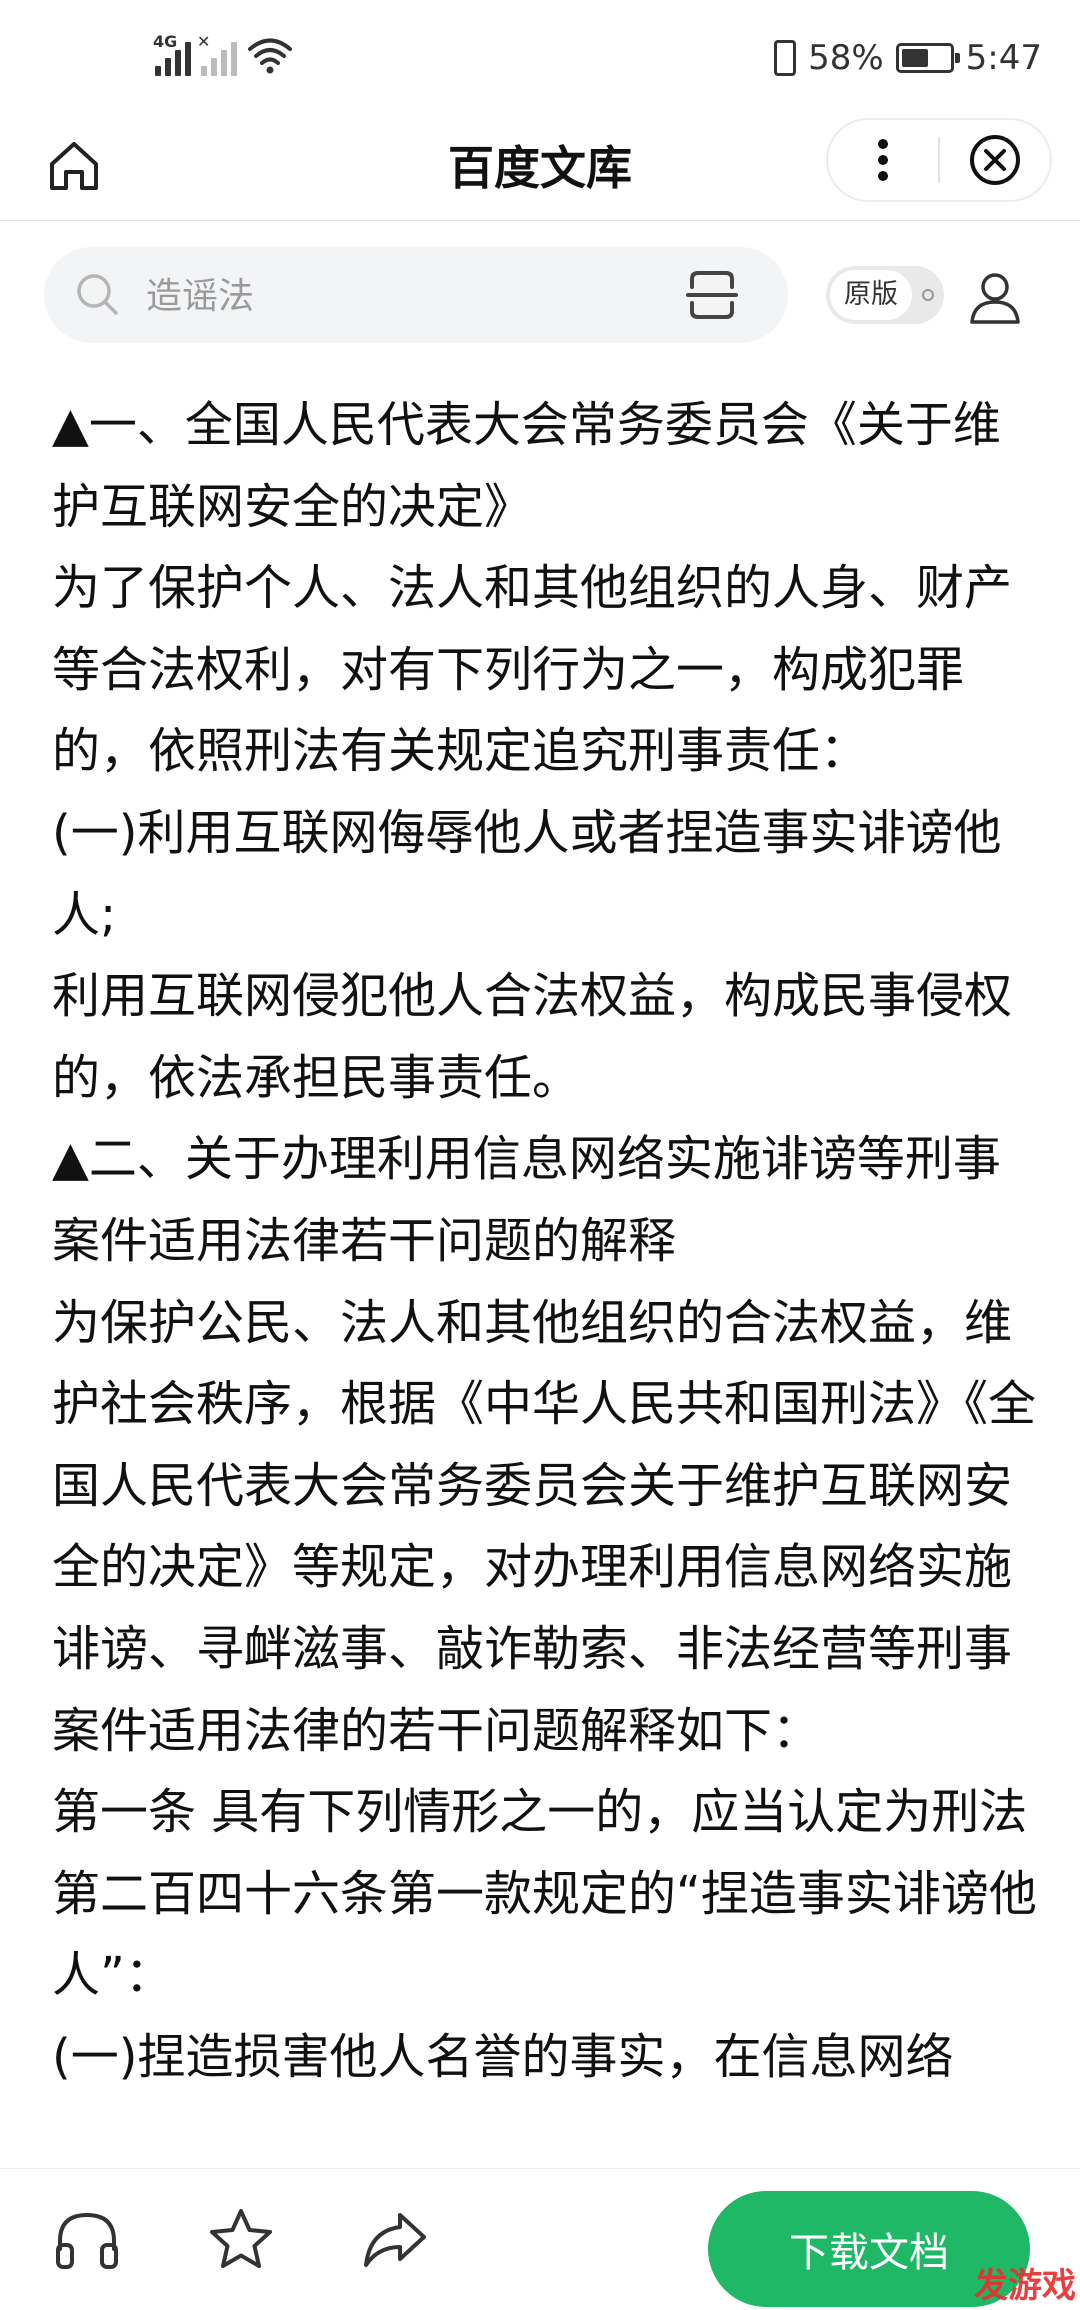 This screenshot has width=1080, height=2310. I want to click on original-version-toggle: 原版, so click(885, 295).